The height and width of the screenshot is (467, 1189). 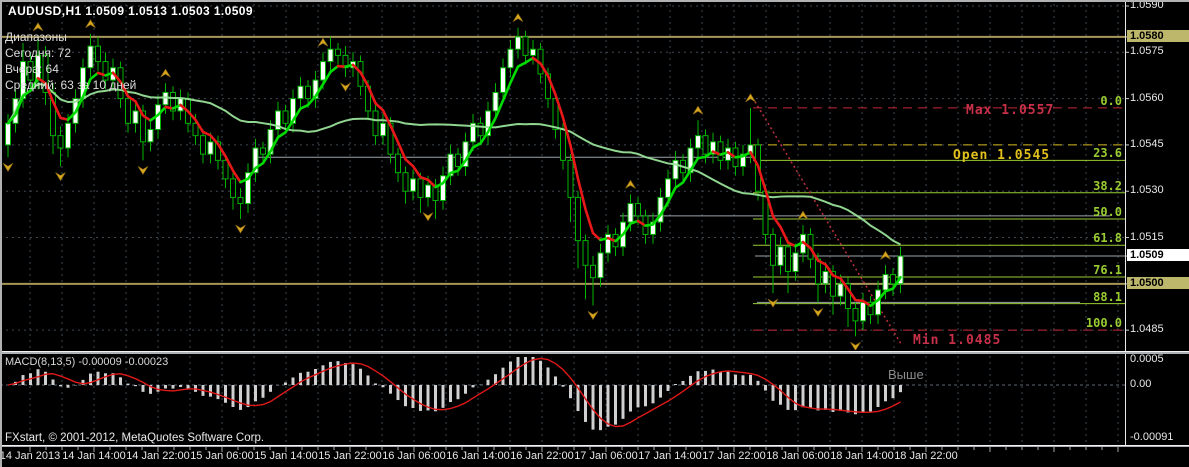 What do you see at coordinates (1107, 185) in the screenshot?
I see `fib-level-label: 38.2` at bounding box center [1107, 185].